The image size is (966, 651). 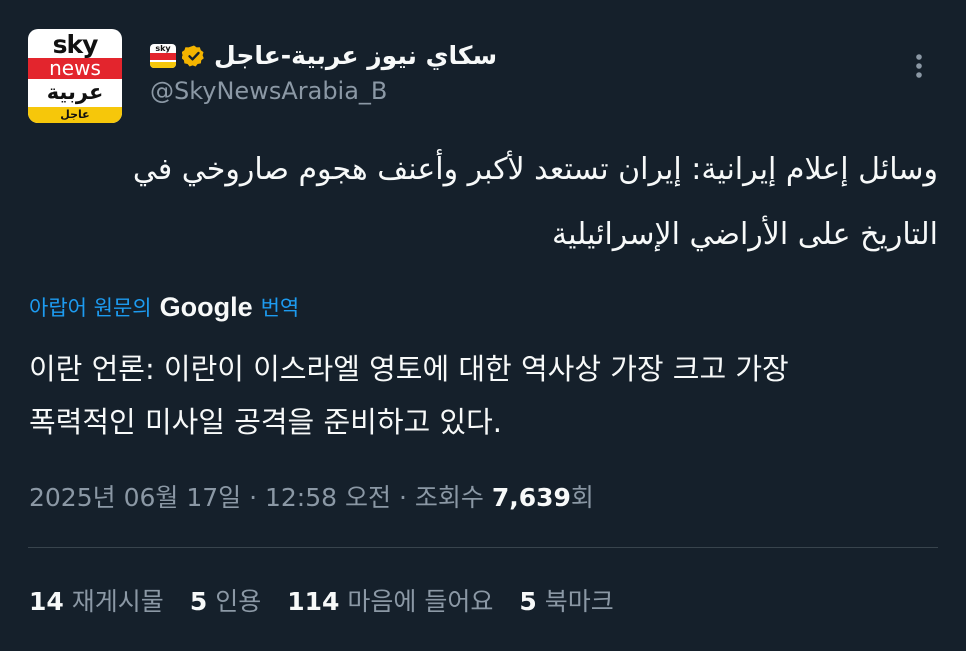 What do you see at coordinates (531, 497) in the screenshot?
I see `views-count: 7,639` at bounding box center [531, 497].